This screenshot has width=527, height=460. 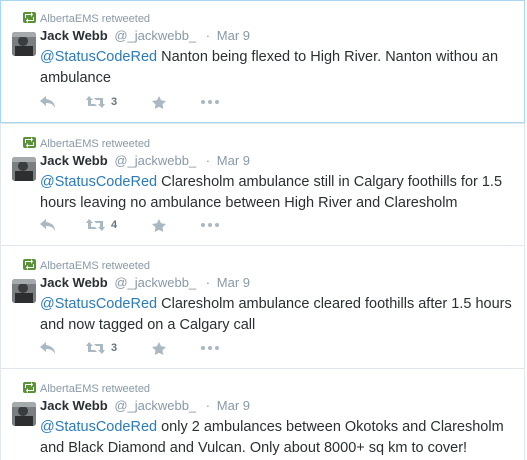 I want to click on retweet-count: 4, so click(x=114, y=225).